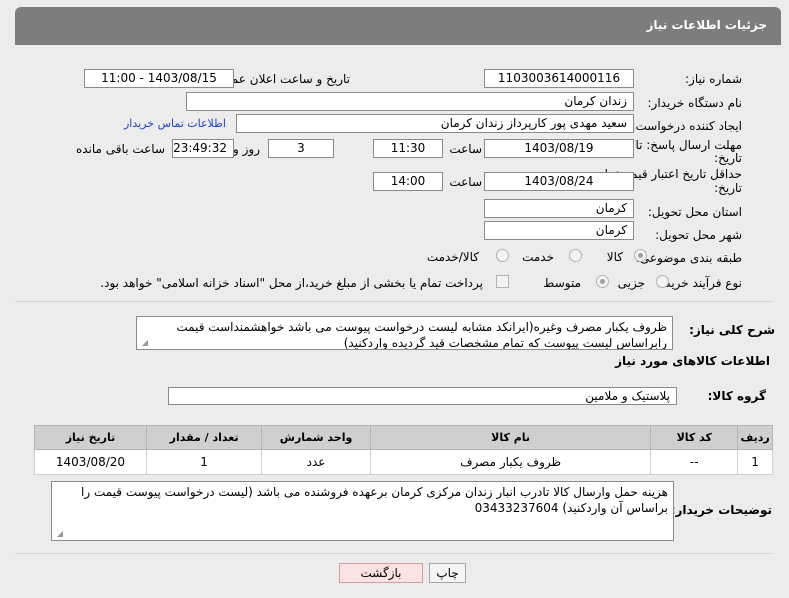  Describe the element at coordinates (631, 283) in the screenshot. I see `process-minor-label: جزیی` at that location.